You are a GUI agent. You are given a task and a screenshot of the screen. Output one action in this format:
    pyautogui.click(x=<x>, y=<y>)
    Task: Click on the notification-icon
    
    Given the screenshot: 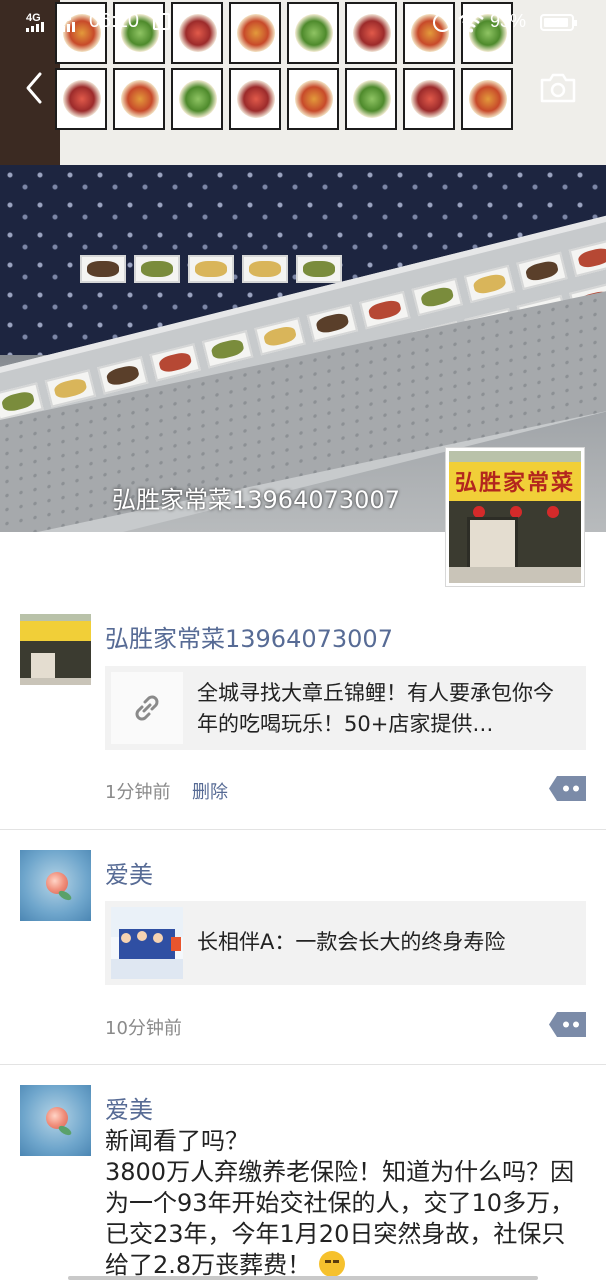 What is the action you would take?
    pyautogui.click(x=161, y=21)
    